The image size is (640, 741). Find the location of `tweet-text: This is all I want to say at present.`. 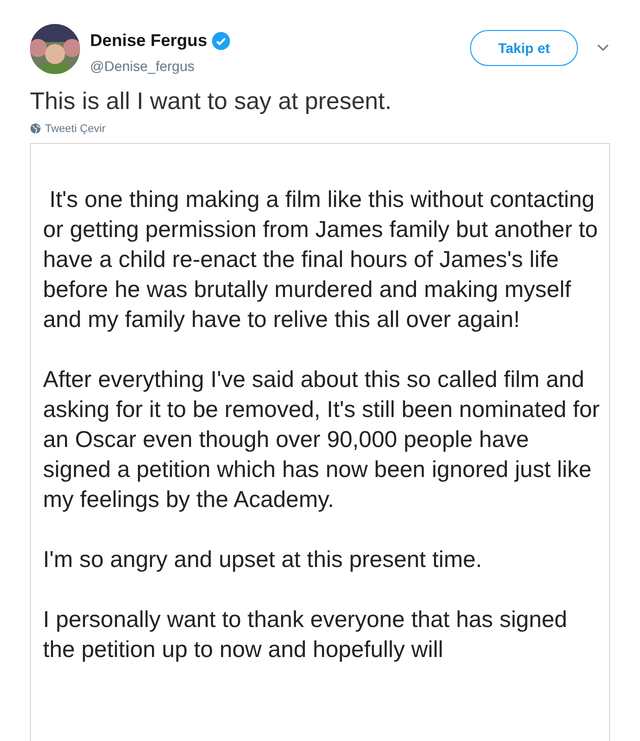

tweet-text: This is all I want to say at present. is located at coordinates (210, 101).